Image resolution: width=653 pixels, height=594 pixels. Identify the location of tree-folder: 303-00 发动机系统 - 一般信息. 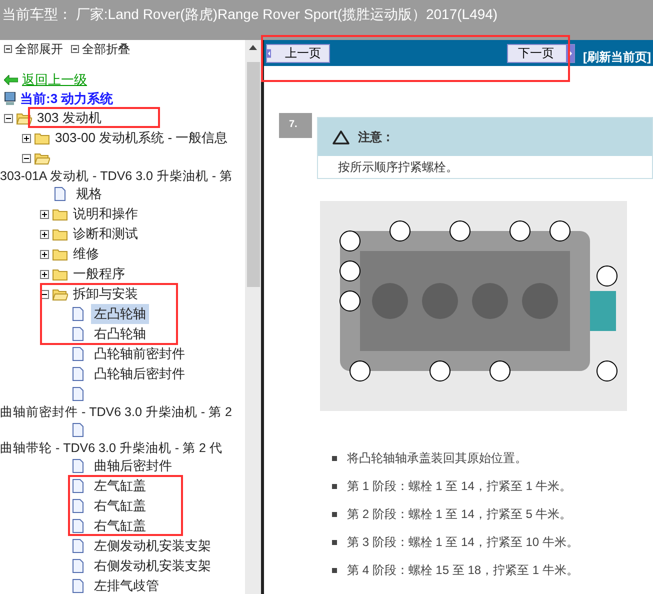
(141, 138).